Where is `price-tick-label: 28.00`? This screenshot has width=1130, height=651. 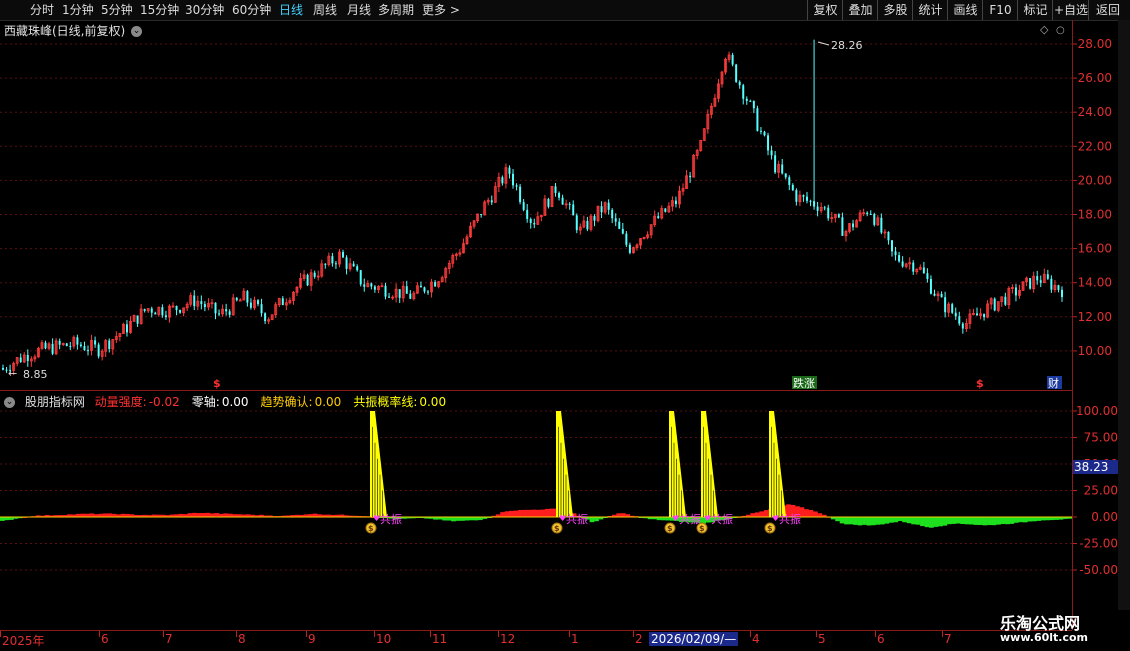
price-tick-label: 28.00 is located at coordinates (1095, 44).